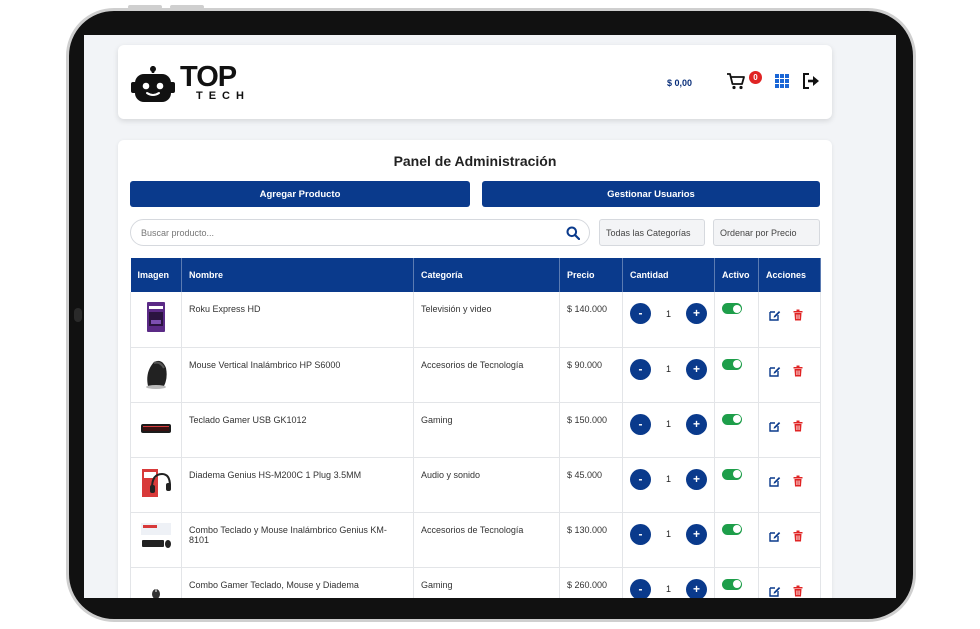  What do you see at coordinates (223, 96) in the screenshot?
I see `brand-subname: TECH` at bounding box center [223, 96].